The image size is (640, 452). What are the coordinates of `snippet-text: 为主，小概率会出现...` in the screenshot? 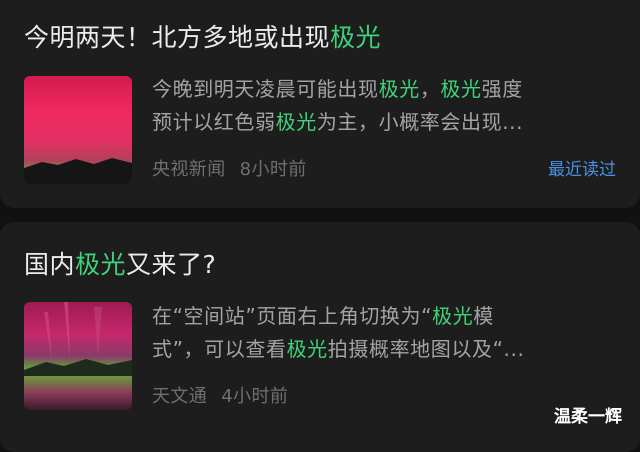 It's located at (420, 122).